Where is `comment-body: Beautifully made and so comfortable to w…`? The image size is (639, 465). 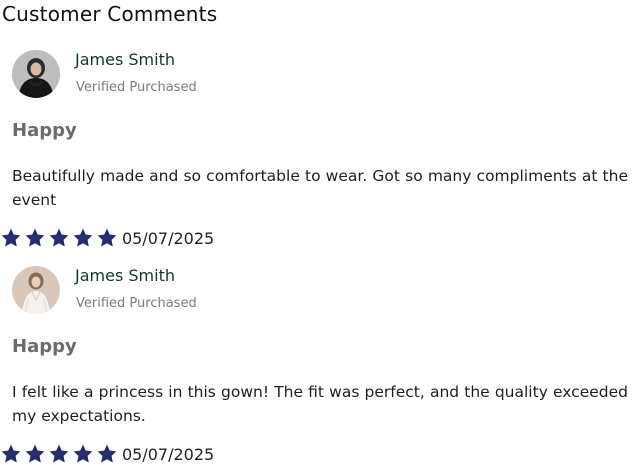 comment-body: Beautifully made and so comfortable to w… is located at coordinates (320, 188).